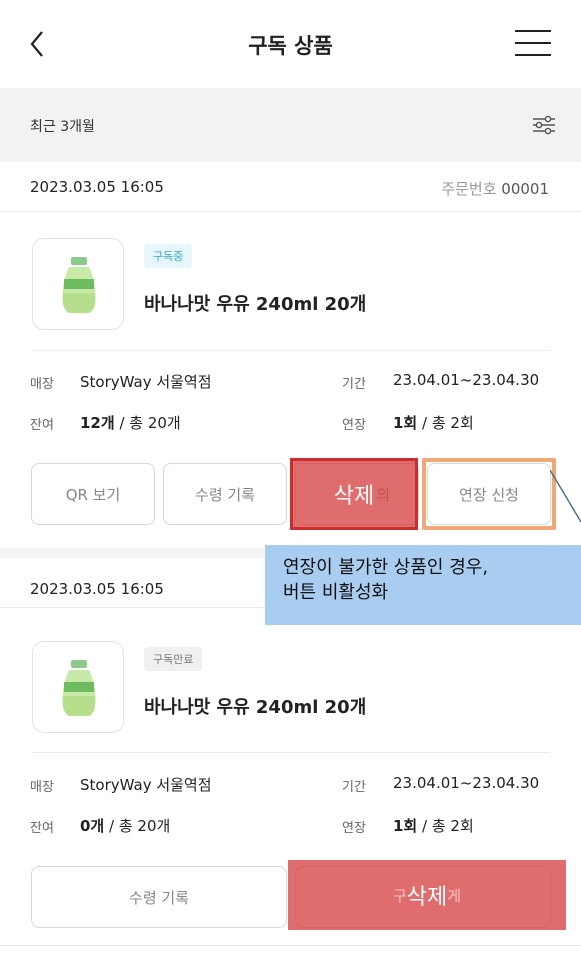  What do you see at coordinates (489, 494) in the screenshot?
I see `extend-annotation-box` at bounding box center [489, 494].